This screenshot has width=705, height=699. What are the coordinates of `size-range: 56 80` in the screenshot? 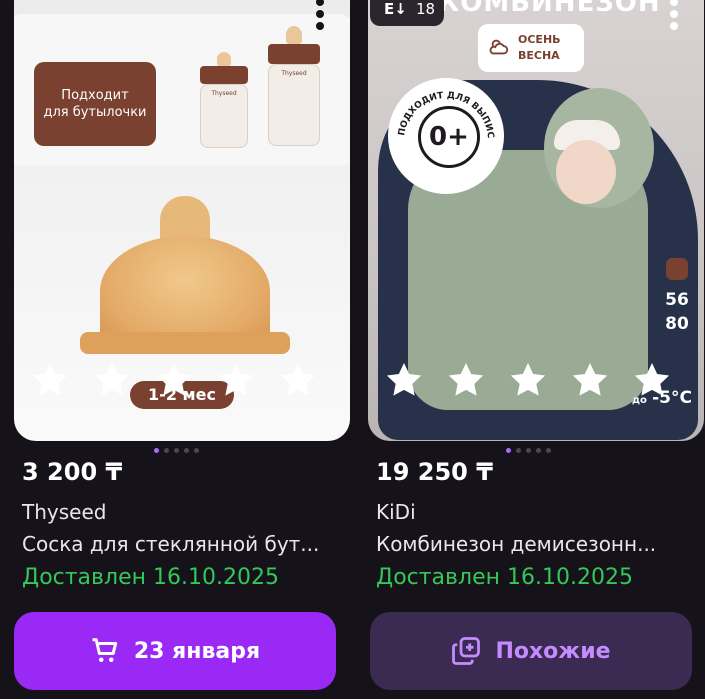 It's located at (677, 297).